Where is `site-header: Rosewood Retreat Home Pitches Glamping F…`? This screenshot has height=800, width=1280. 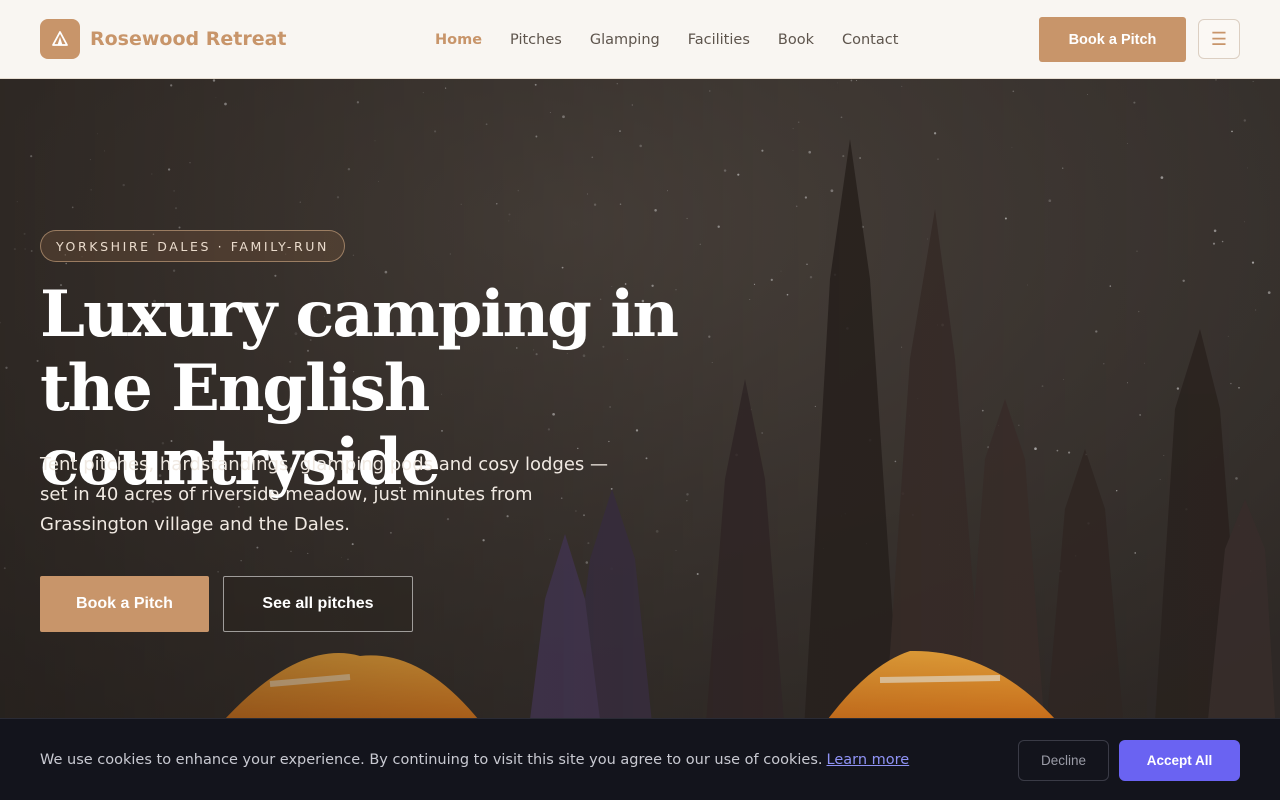
site-header: Rosewood Retreat Home Pitches Glamping F… is located at coordinates (640, 39).